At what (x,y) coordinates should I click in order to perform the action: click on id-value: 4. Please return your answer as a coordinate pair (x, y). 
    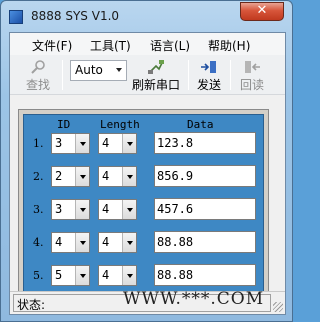
    Looking at the image, I should click on (59, 242).